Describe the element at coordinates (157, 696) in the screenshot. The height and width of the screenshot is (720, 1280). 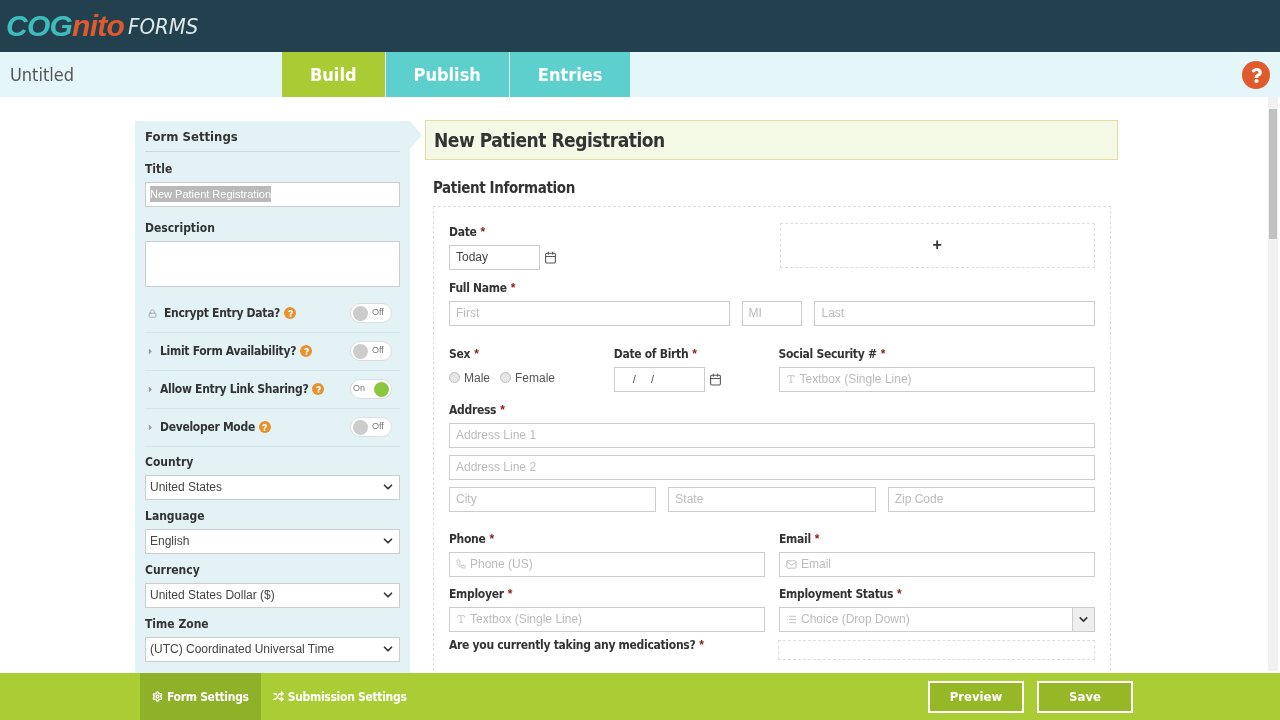
I see `gear-icon` at that location.